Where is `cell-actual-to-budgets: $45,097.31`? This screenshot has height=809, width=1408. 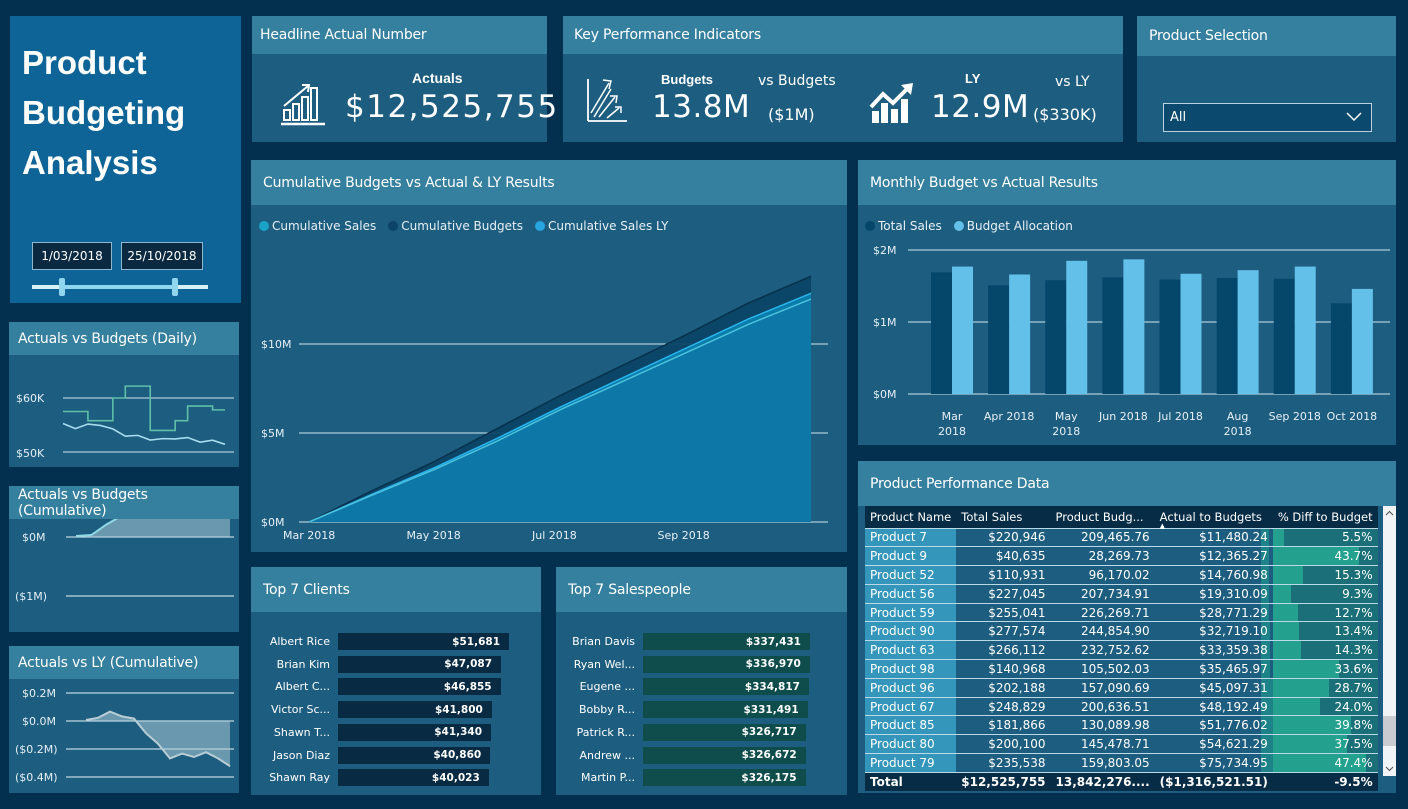
cell-actual-to-budgets: $45,097.31 is located at coordinates (1213, 687).